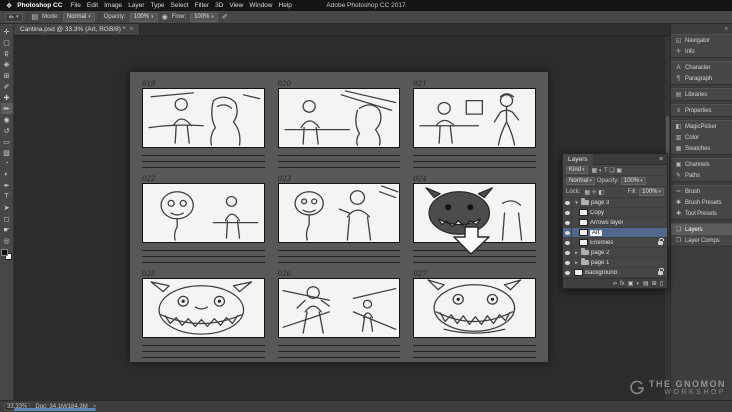 This screenshot has width=732, height=412. Describe the element at coordinates (180, 5) in the screenshot. I see `menu-select: Select` at that location.